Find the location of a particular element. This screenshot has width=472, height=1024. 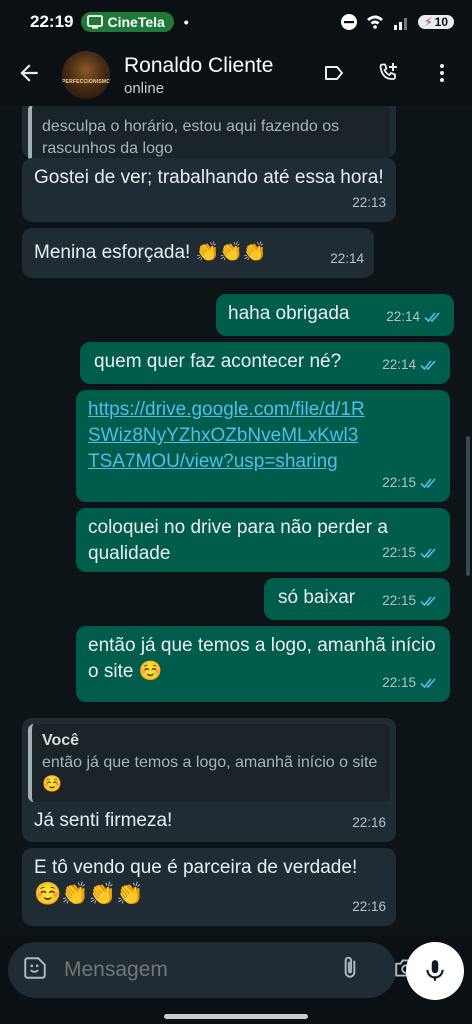

contact-info: Ronaldo Cliente online is located at coordinates (198, 75).